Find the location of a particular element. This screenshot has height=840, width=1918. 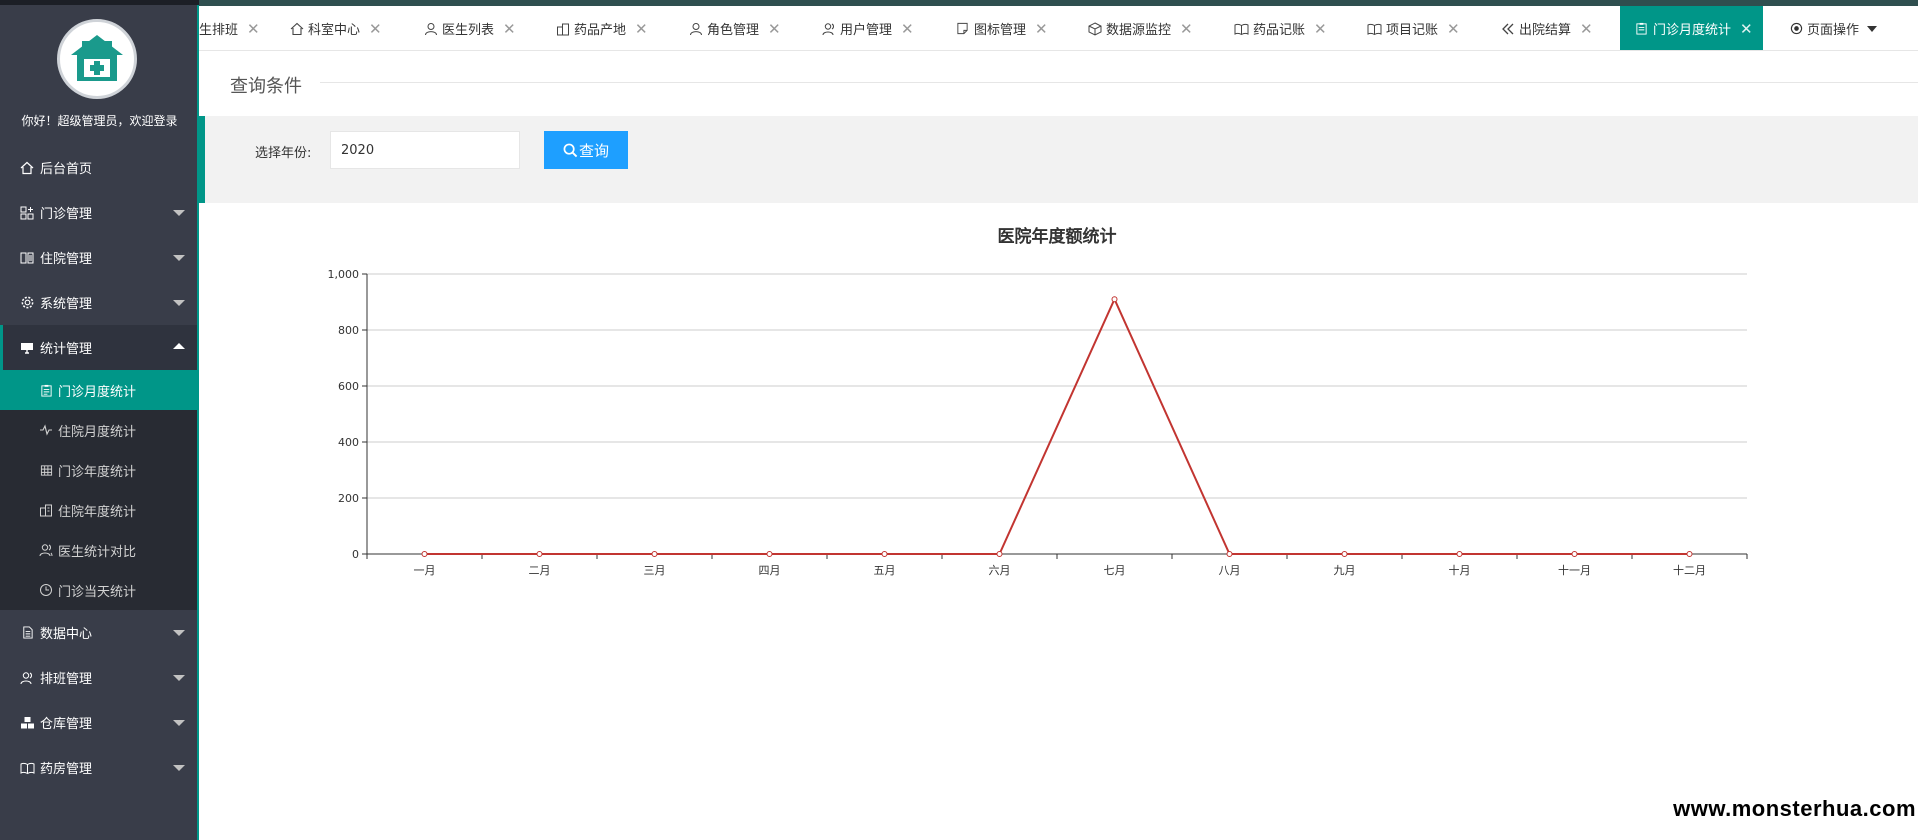

tab-user-management: 用户管理 ✕ is located at coordinates (867, 28).